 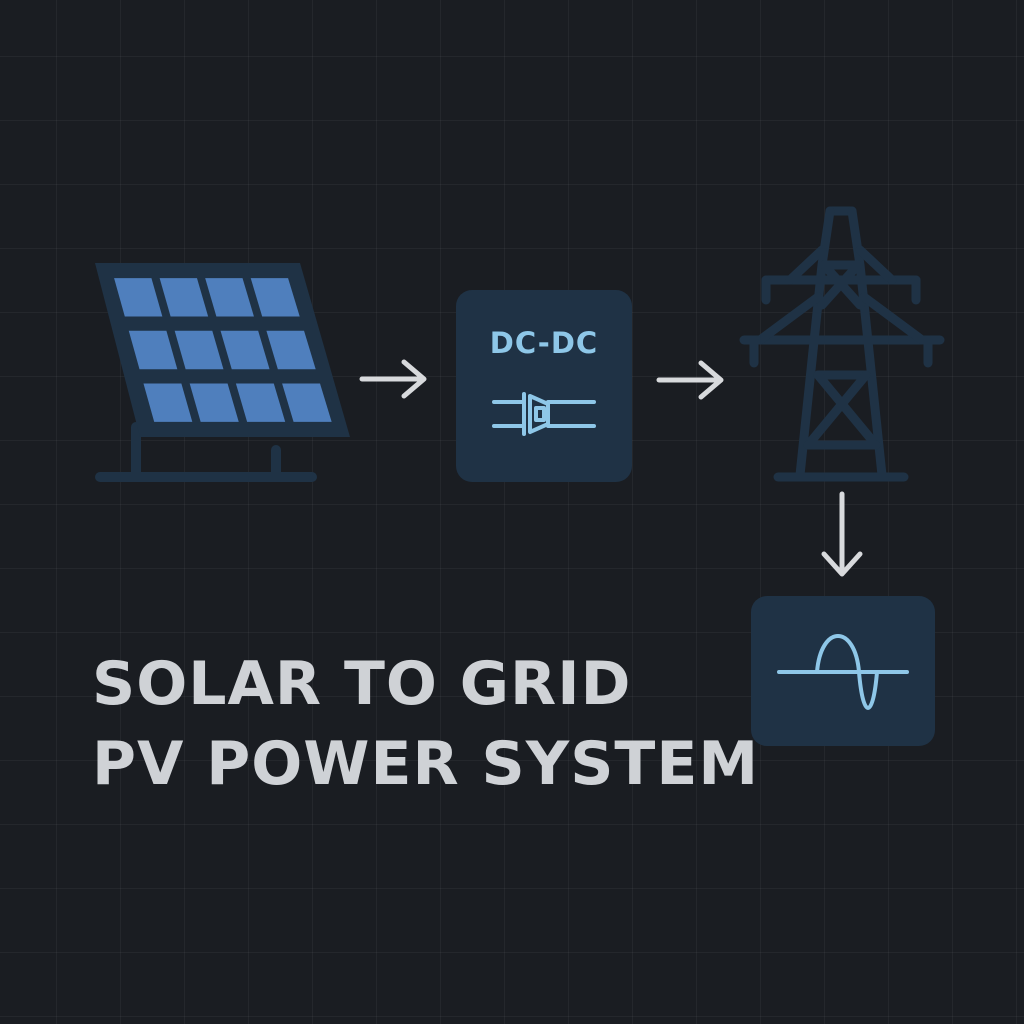 What do you see at coordinates (842, 535) in the screenshot?
I see `arrow-down-icon` at bounding box center [842, 535].